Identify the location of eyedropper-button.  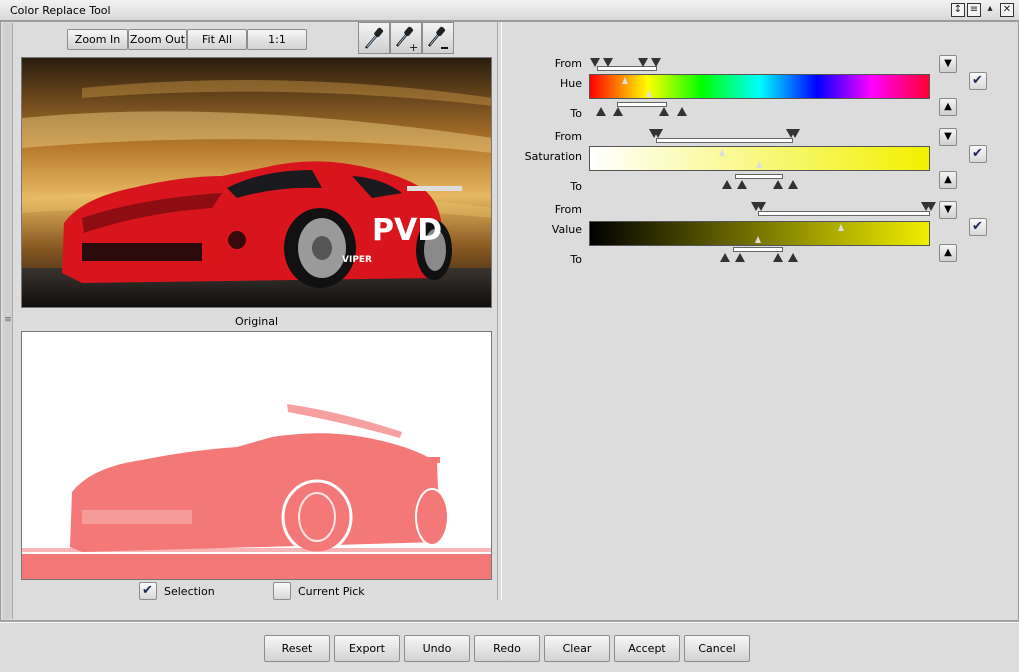
(374, 38).